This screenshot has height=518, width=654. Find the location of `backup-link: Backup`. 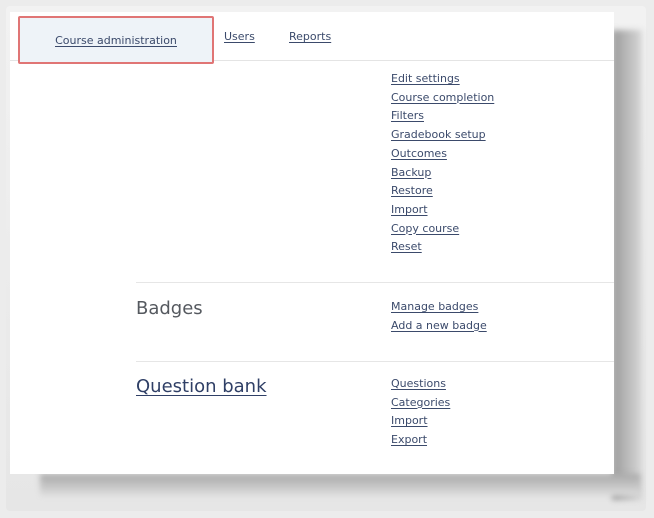

backup-link: Backup is located at coordinates (442, 173).